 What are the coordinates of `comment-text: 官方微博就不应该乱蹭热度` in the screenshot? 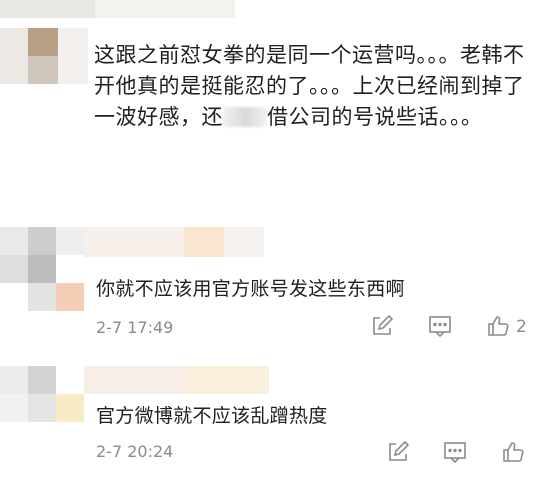 It's located at (212, 416).